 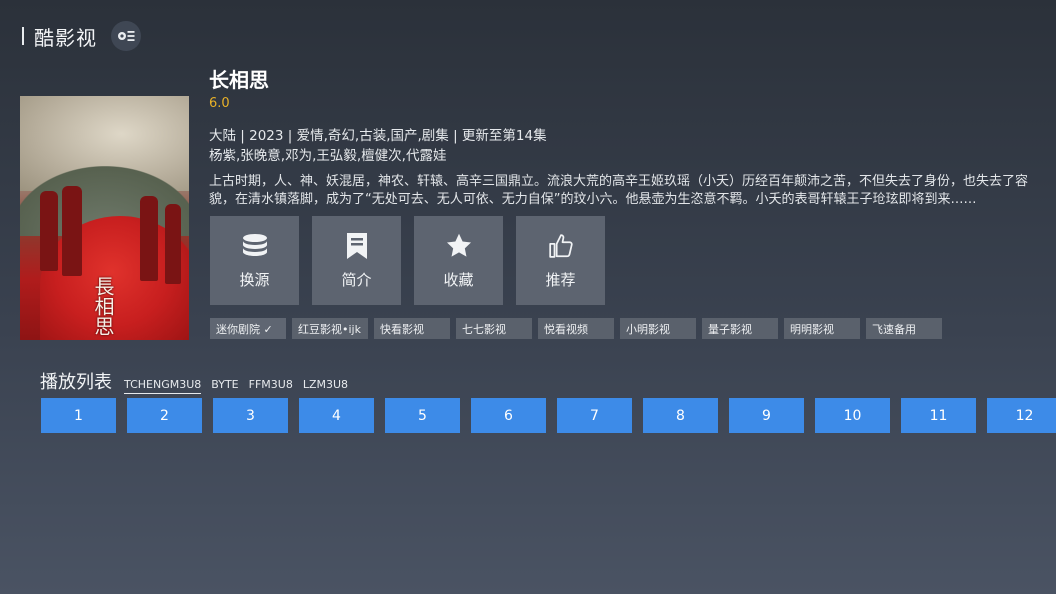 I want to click on episode-button-5: 5, so click(x=422, y=415).